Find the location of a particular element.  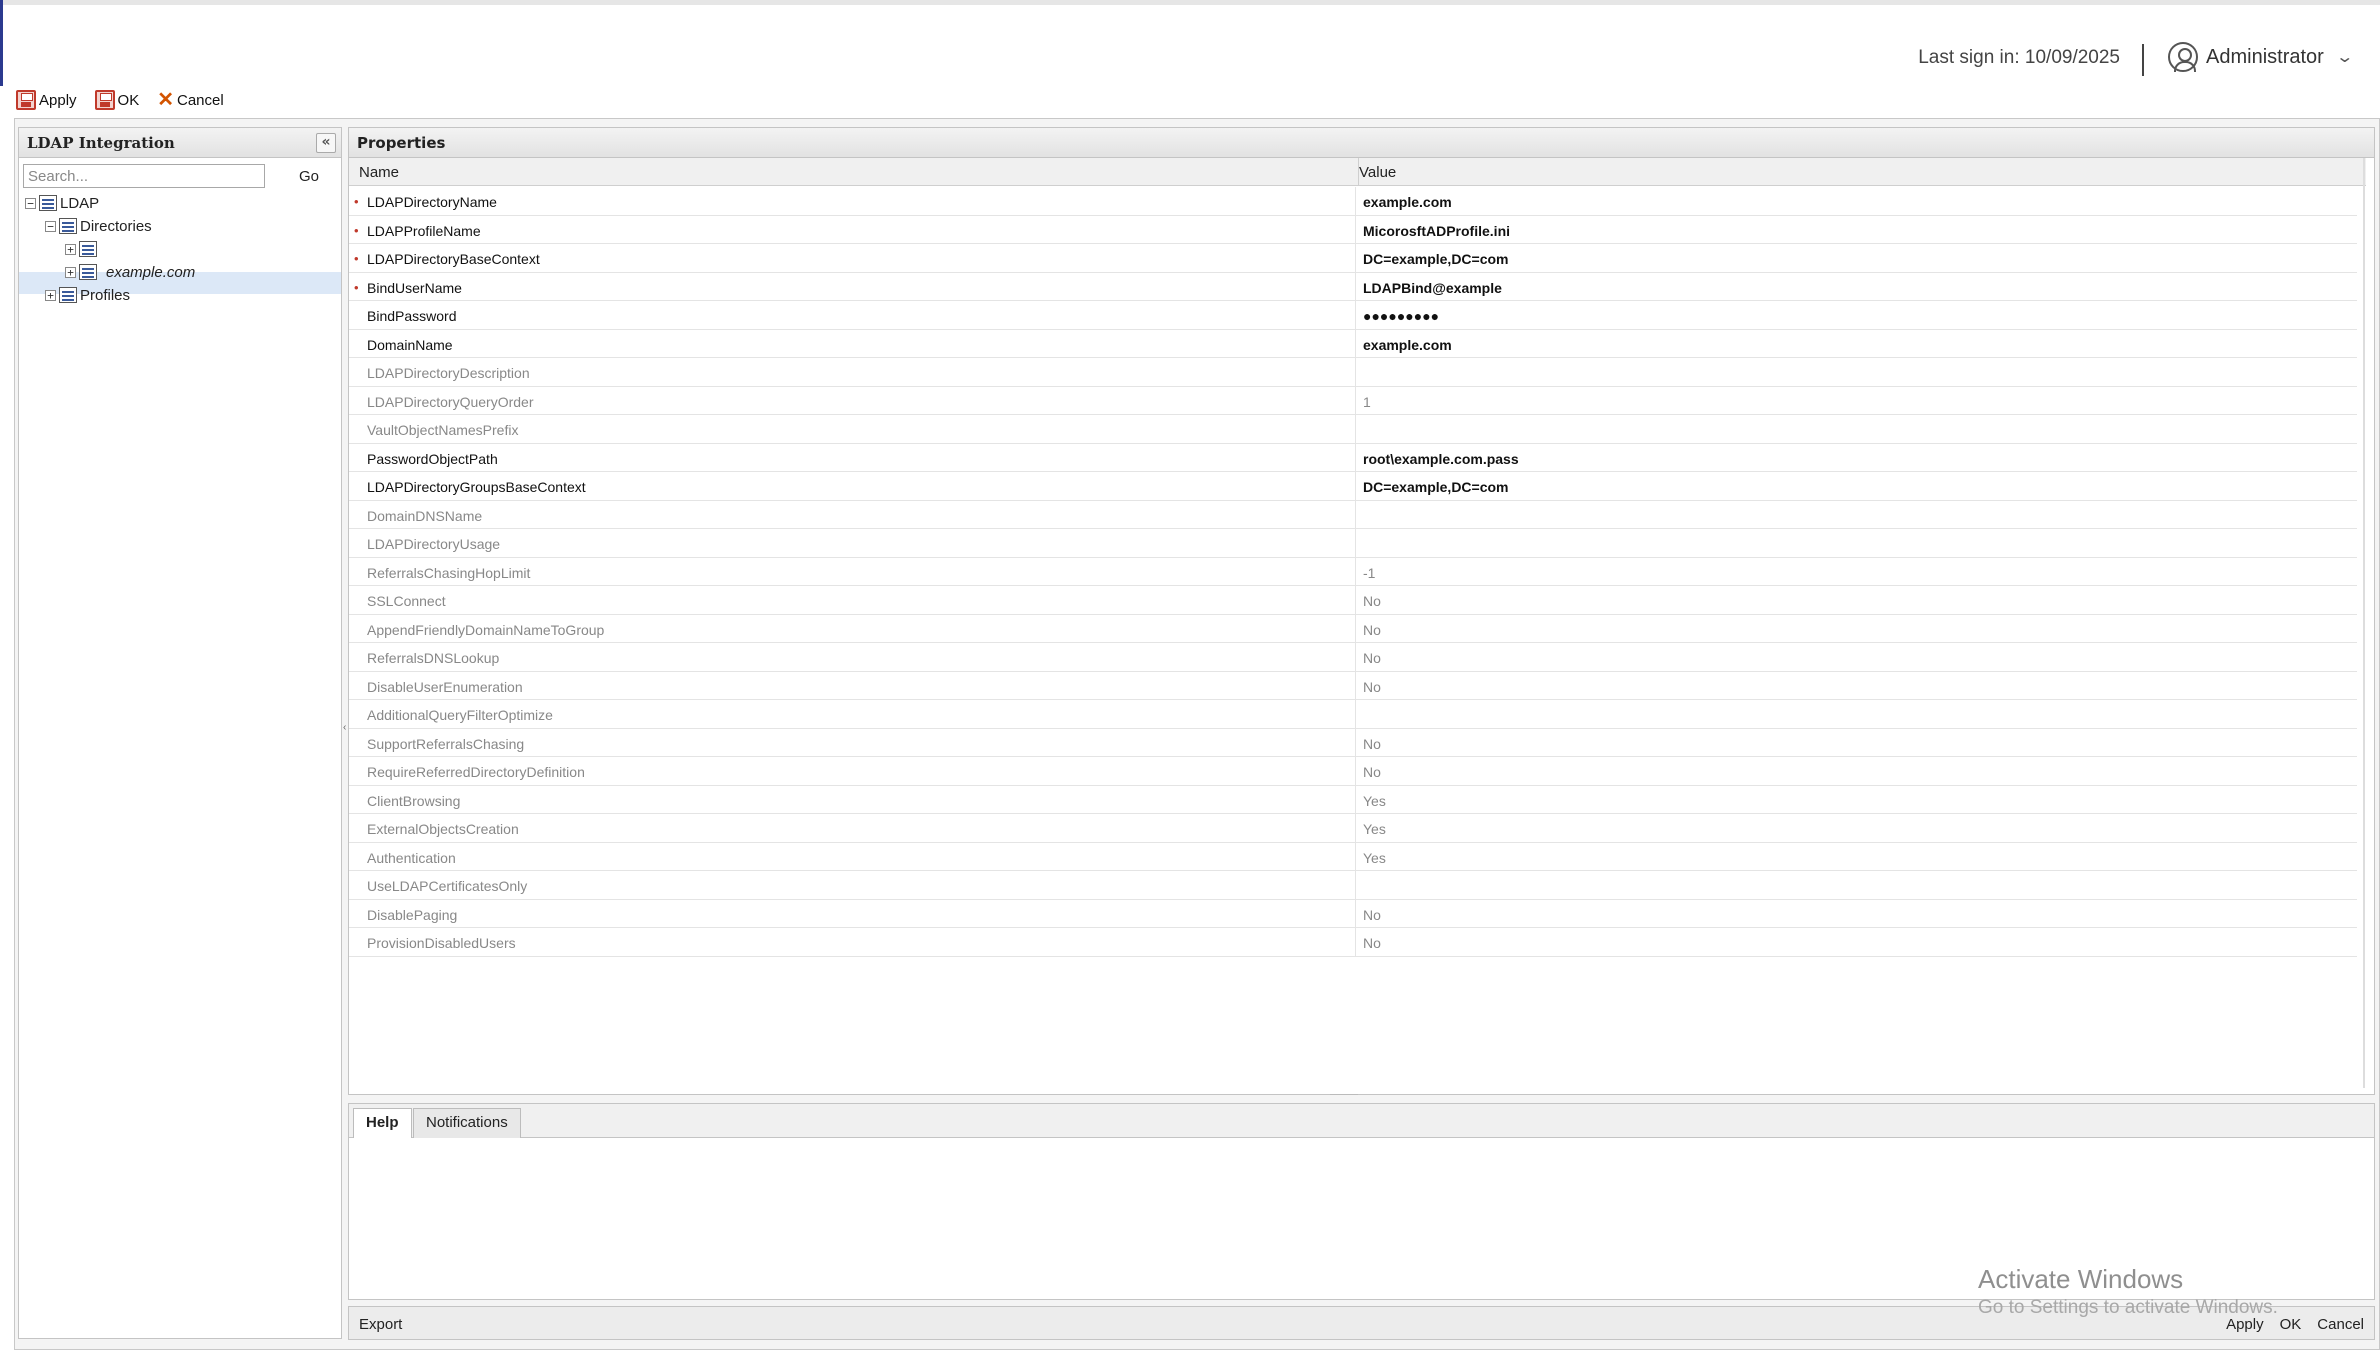

property-name: LDAPDirectoryGroupsBaseContext is located at coordinates (476, 487).